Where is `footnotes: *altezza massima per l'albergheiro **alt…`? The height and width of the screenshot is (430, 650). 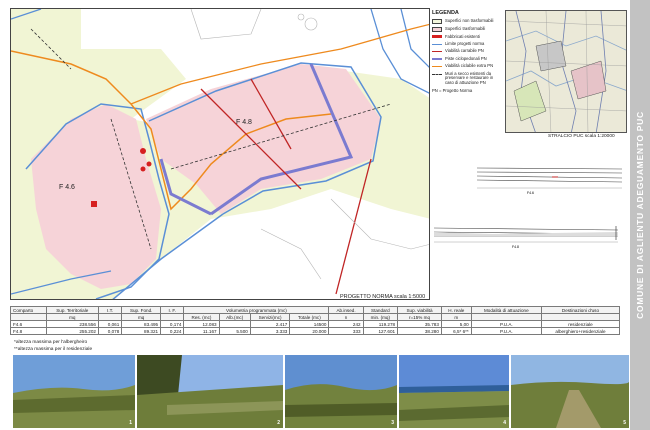 footnotes: *altezza massima per l'albergheiro **alt… is located at coordinates (53, 346).